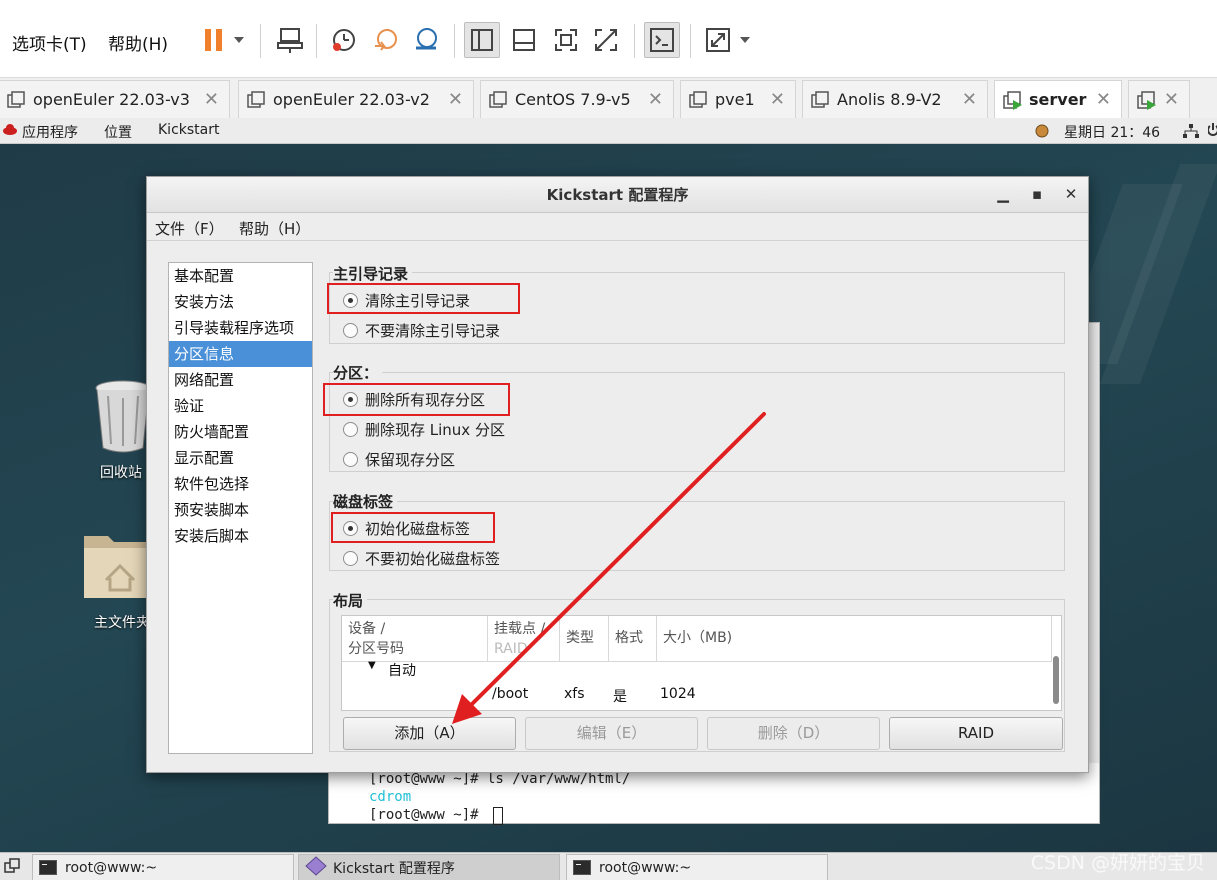 Image resolution: width=1217 pixels, height=880 pixels. Describe the element at coordinates (435, 429) in the screenshot. I see `option-label: 删除现存 Linux 分区` at that location.